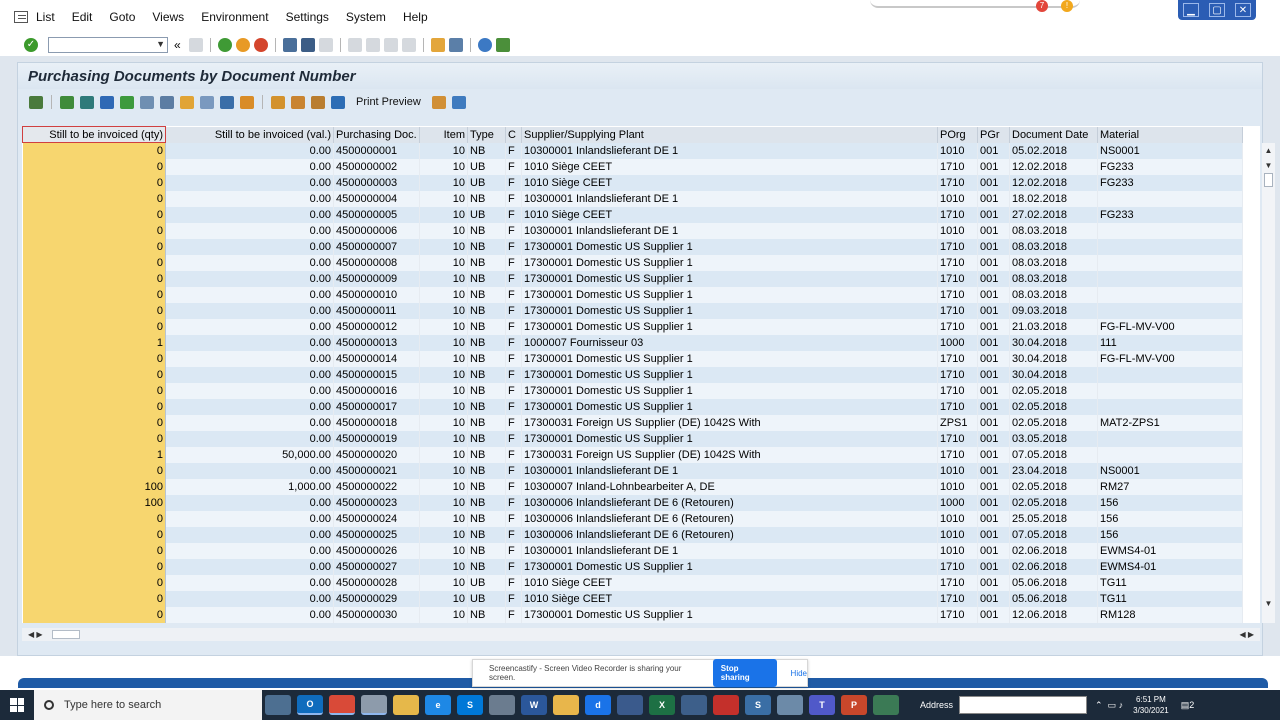 This screenshot has height=720, width=1280. I want to click on sap-logon-icon, so click(278, 705).